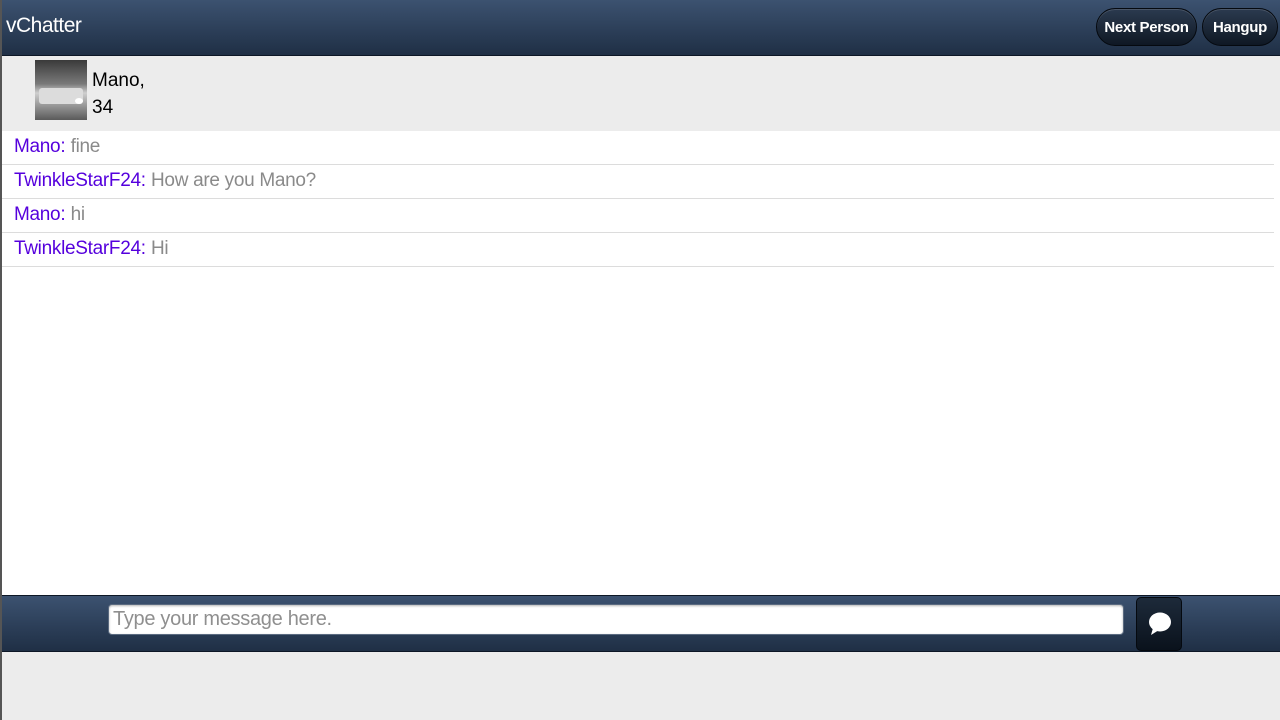 Image resolution: width=1280 pixels, height=720 pixels. Describe the element at coordinates (44, 25) in the screenshot. I see `app-title: vChatter` at that location.